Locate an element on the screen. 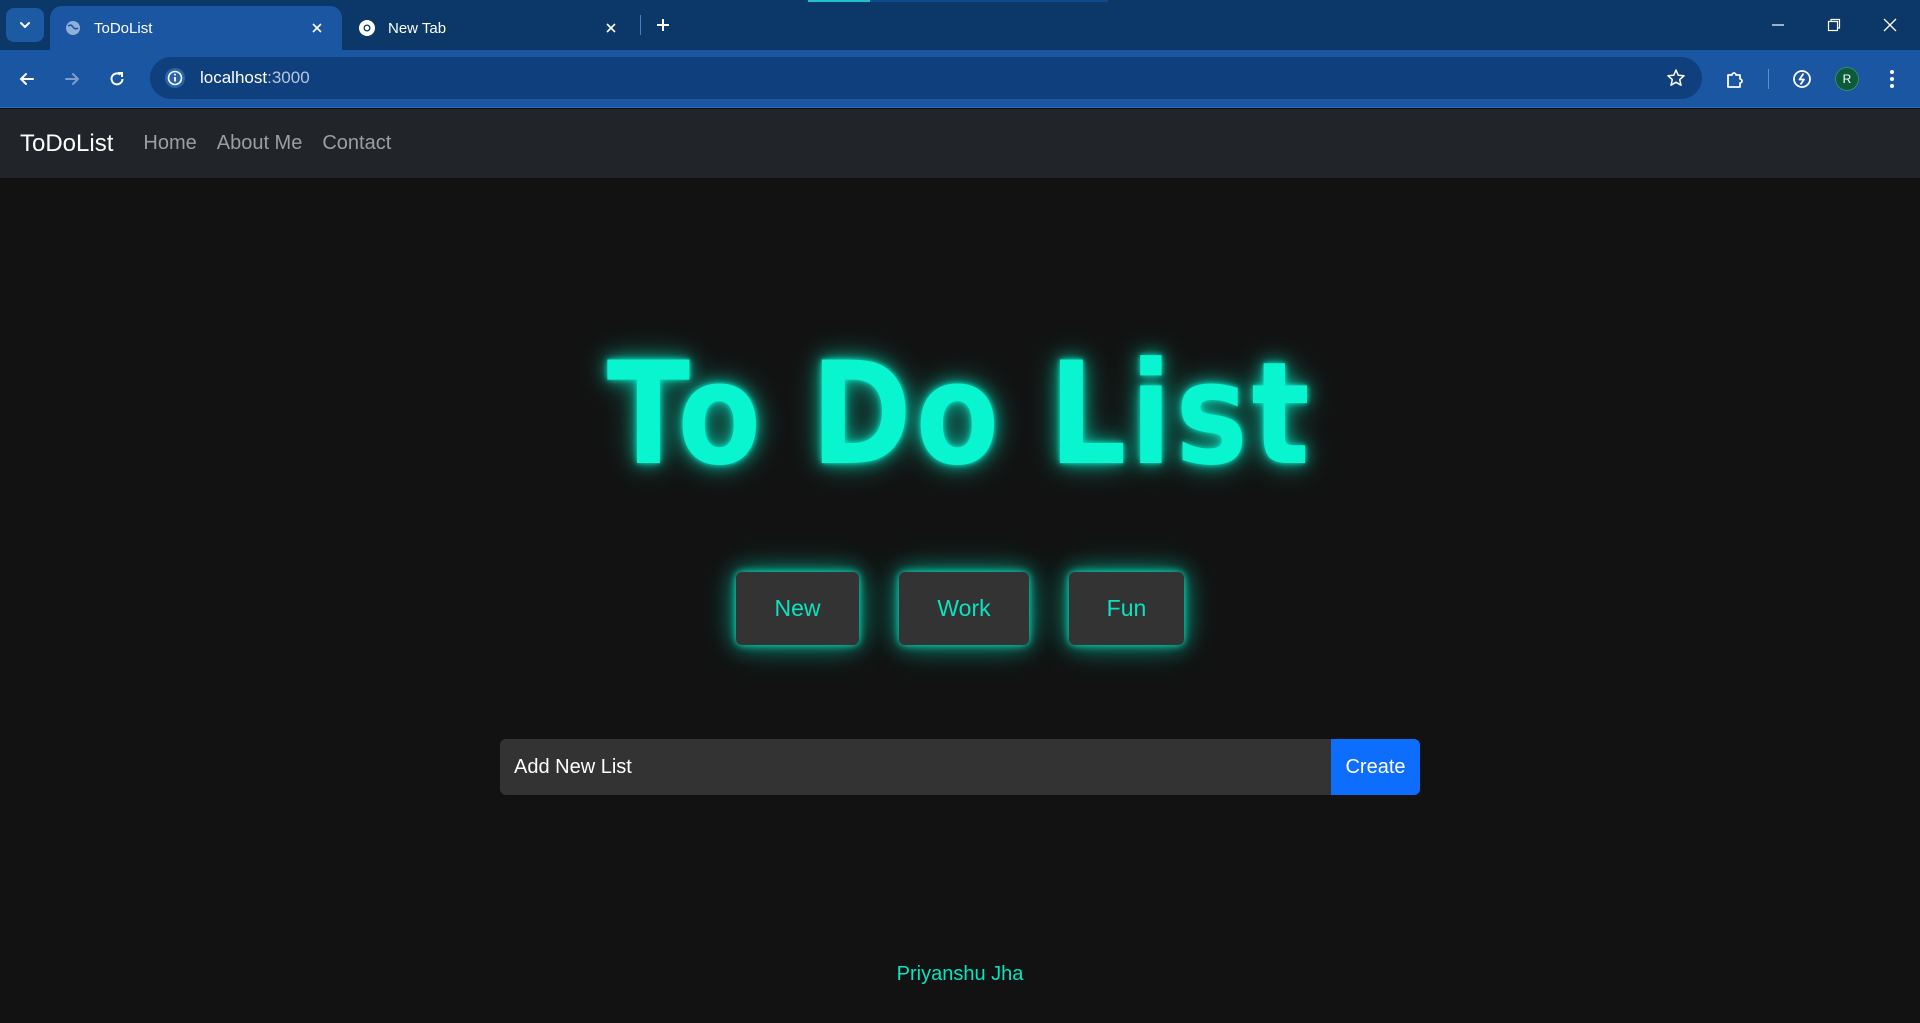 Image resolution: width=1920 pixels, height=1023 pixels. back-button is located at coordinates (27, 79).